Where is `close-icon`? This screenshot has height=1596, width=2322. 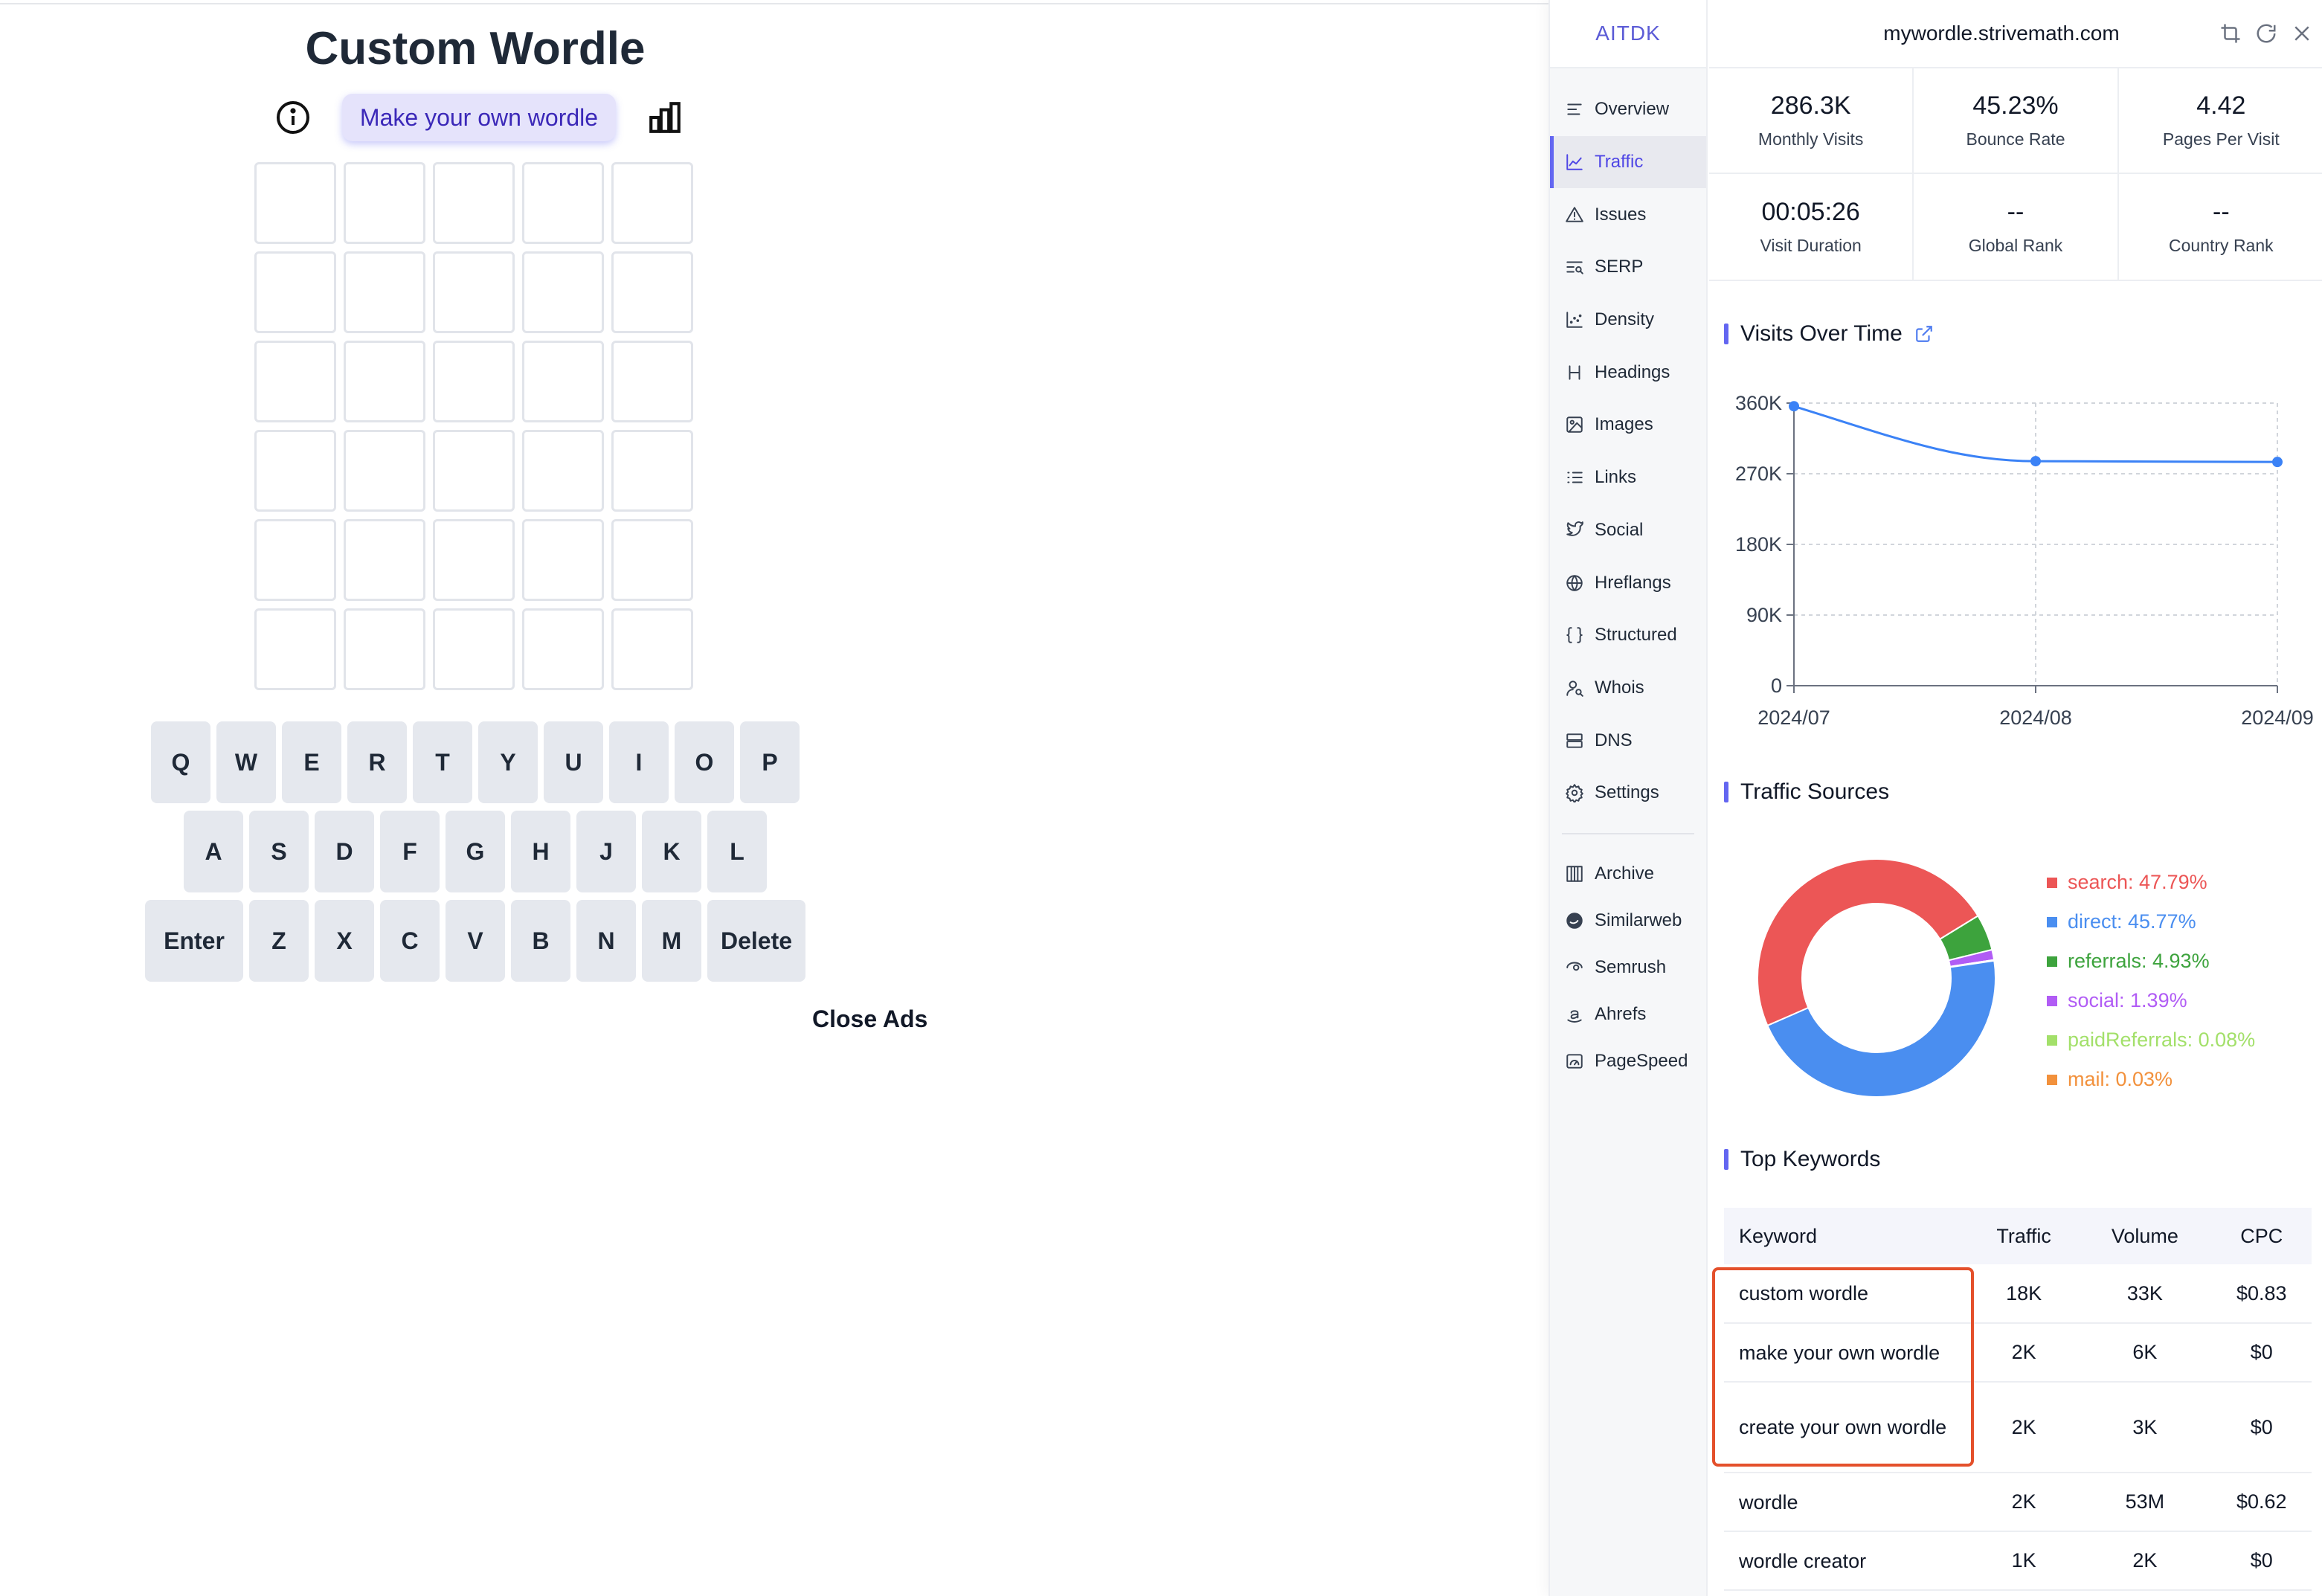 close-icon is located at coordinates (2302, 33).